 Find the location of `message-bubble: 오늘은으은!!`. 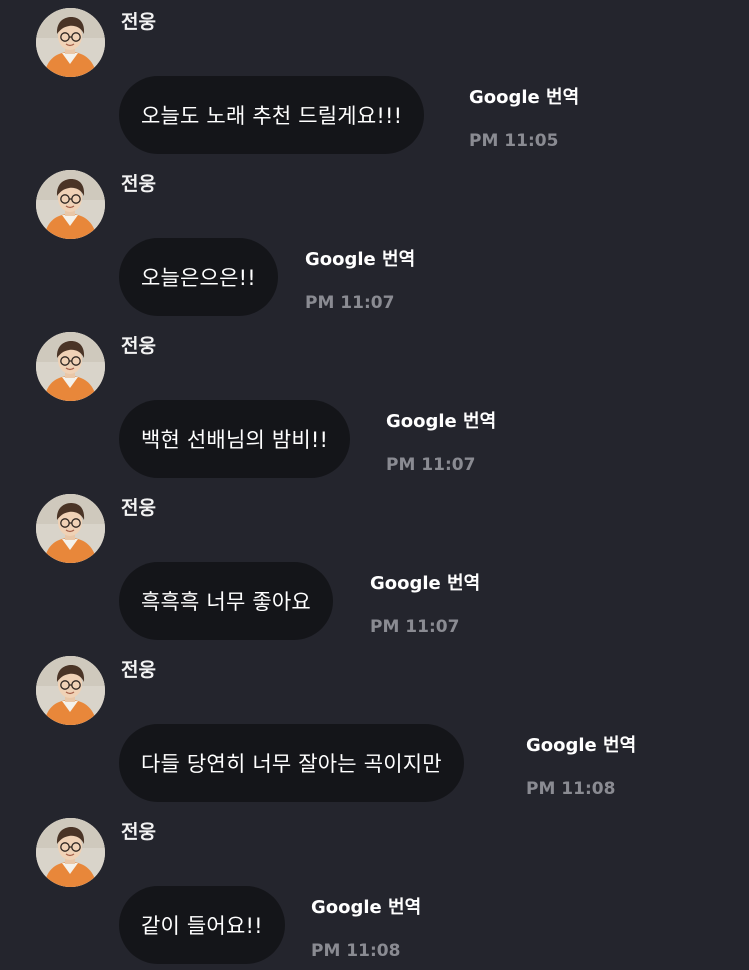

message-bubble: 오늘은으은!! is located at coordinates (198, 277).